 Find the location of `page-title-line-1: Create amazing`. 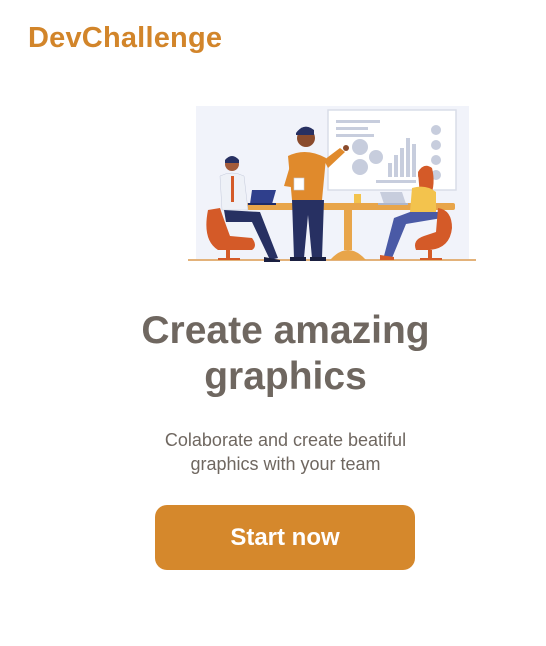

page-title-line-1: Create amazing is located at coordinates (285, 330).